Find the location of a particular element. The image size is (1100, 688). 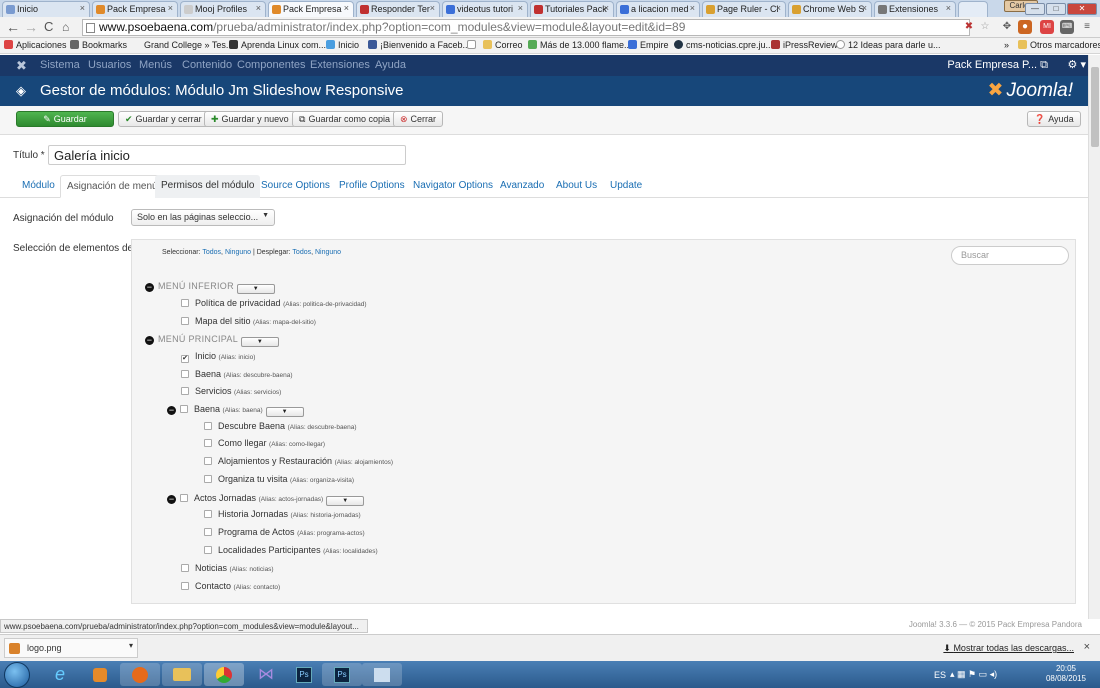

back-icon: ← is located at coordinates (13, 27).